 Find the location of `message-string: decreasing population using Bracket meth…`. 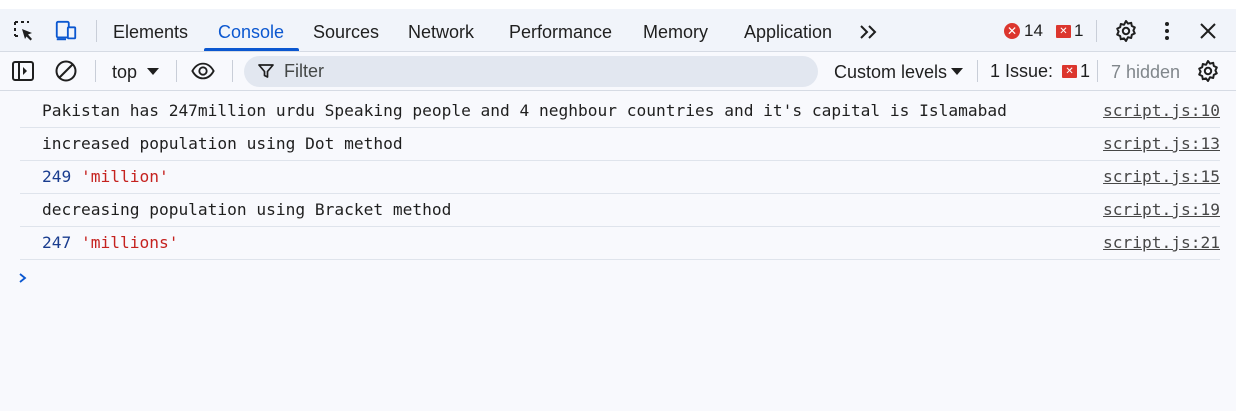

message-string: decreasing population using Bracket meth… is located at coordinates (247, 209).